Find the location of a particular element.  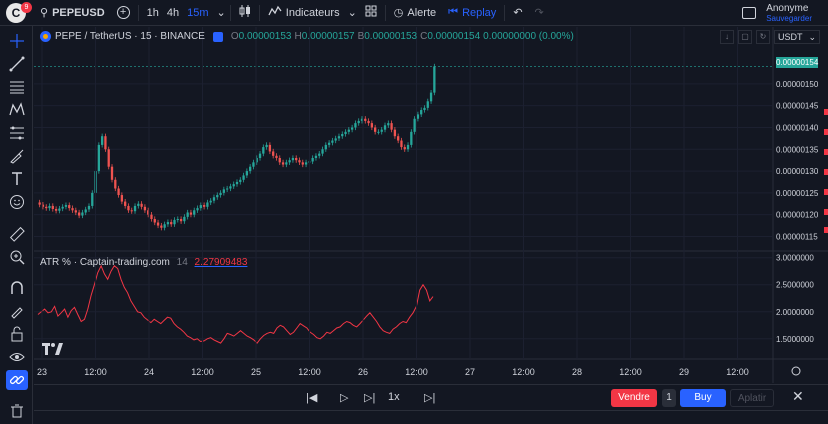

timeframe-dropdown: ⌄ is located at coordinates (221, 13).